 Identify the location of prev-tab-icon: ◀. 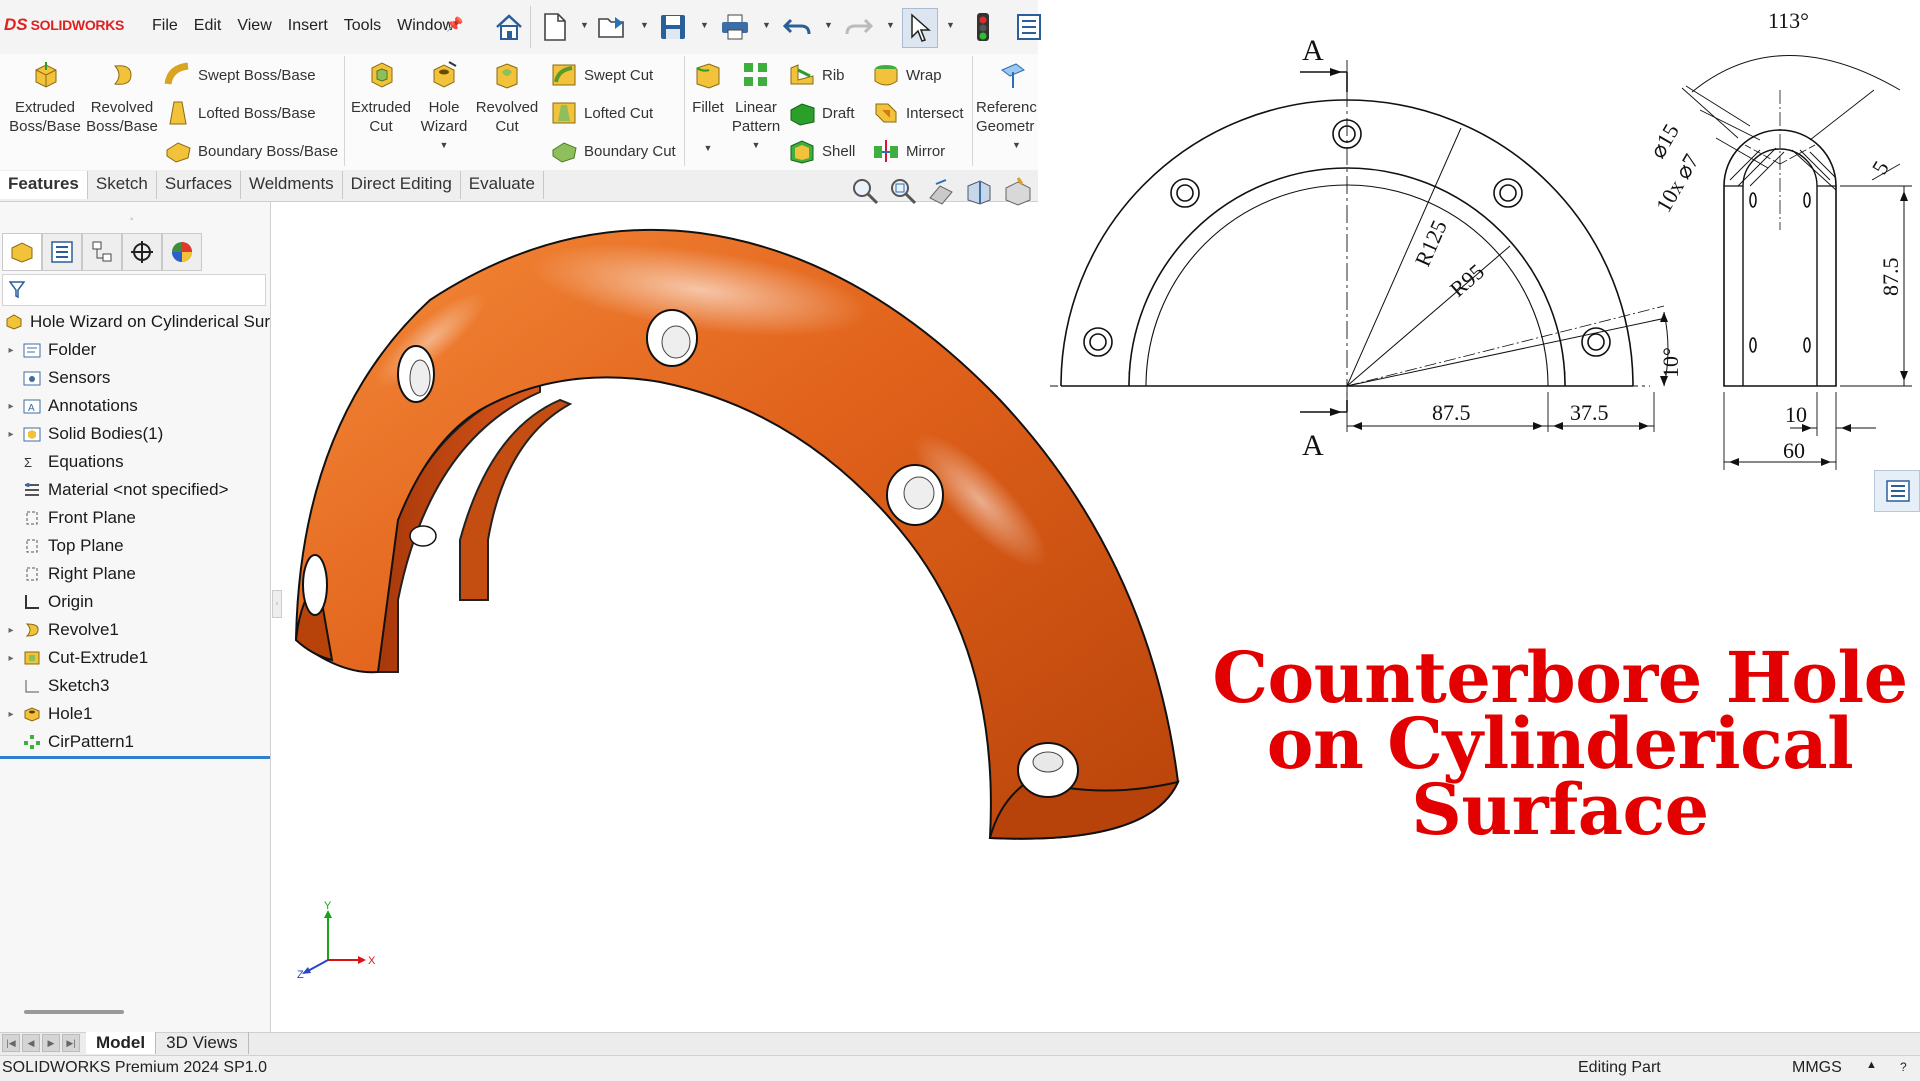
(31, 1043).